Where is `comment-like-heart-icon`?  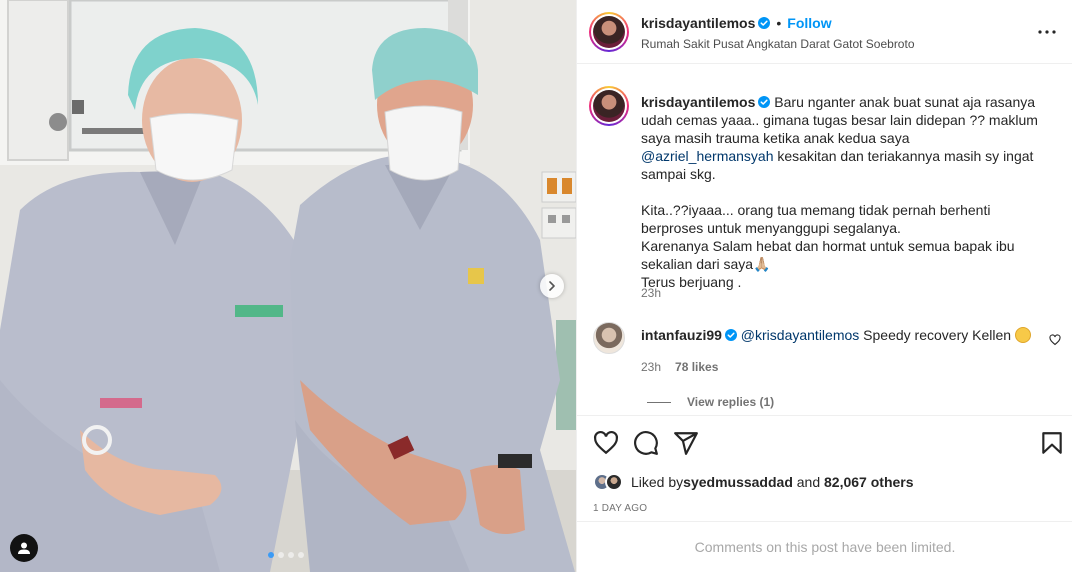
comment-like-heart-icon is located at coordinates (1055, 340).